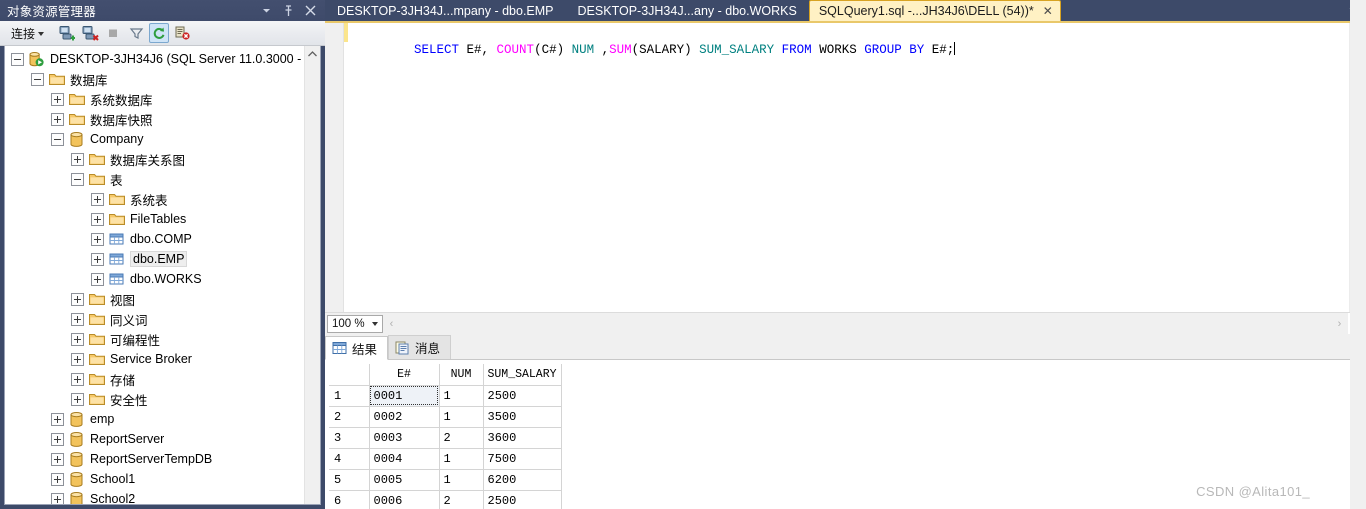  I want to click on table-row: 3 0003 2 3600, so click(445, 437).